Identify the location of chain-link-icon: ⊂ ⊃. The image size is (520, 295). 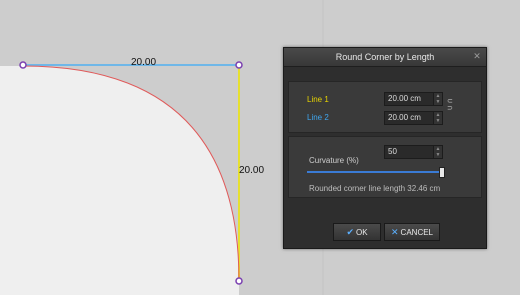
(450, 105).